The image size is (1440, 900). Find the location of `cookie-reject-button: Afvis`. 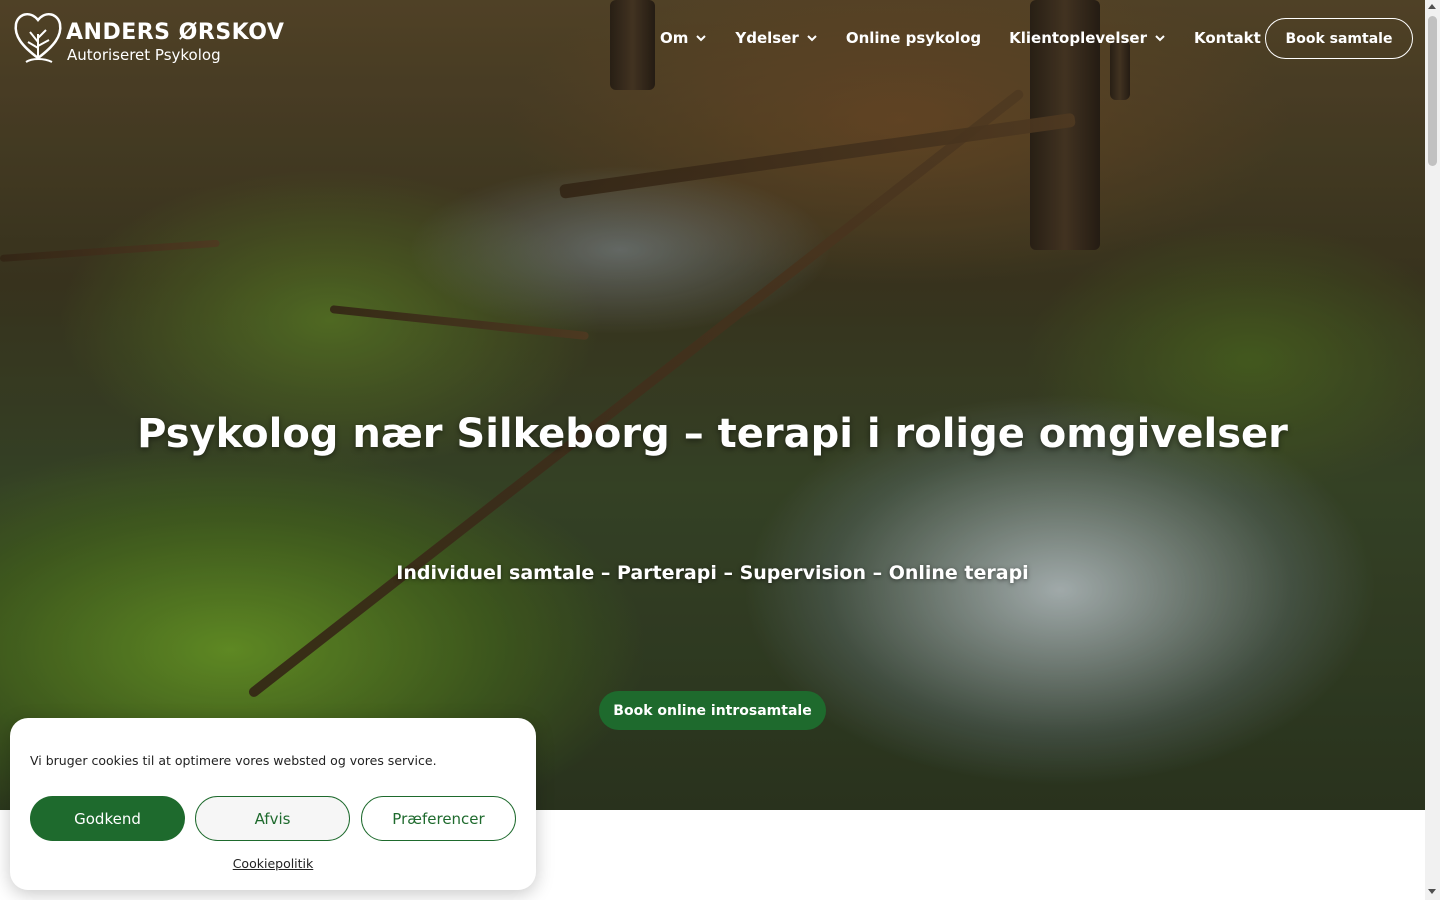

cookie-reject-button: Afvis is located at coordinates (272, 818).